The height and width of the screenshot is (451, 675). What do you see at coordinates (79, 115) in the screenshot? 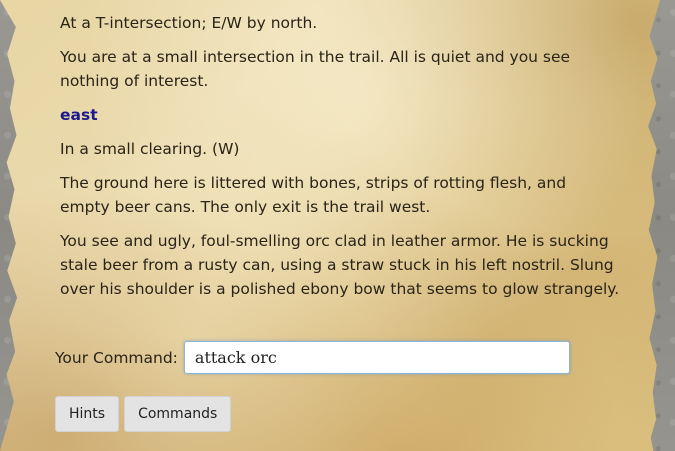
I see `player-command-echo: east` at bounding box center [79, 115].